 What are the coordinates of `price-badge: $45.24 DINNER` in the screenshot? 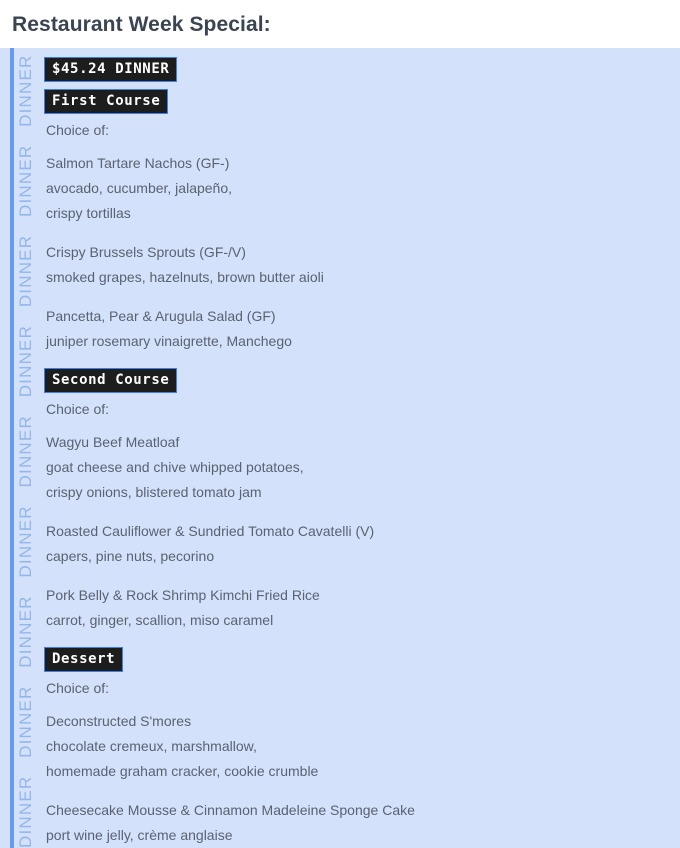 It's located at (111, 69).